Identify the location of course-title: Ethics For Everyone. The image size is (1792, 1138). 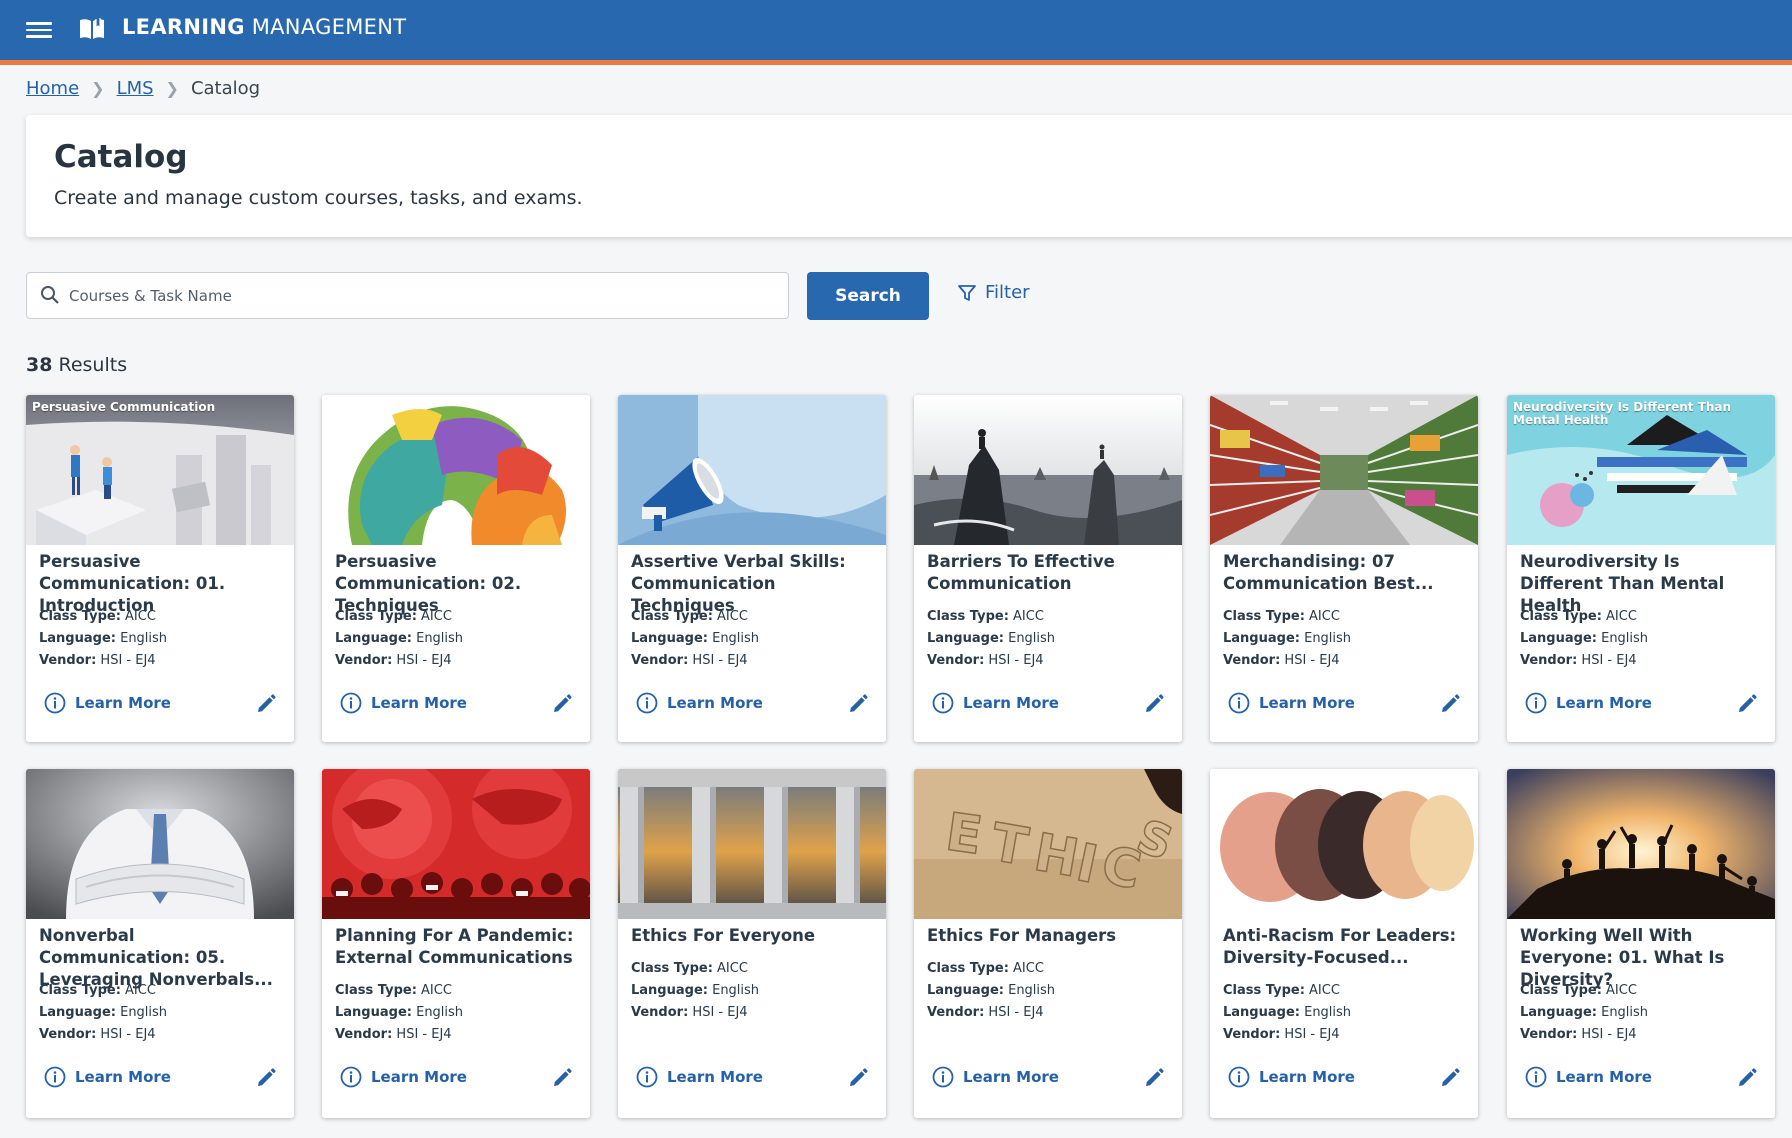
(753, 936).